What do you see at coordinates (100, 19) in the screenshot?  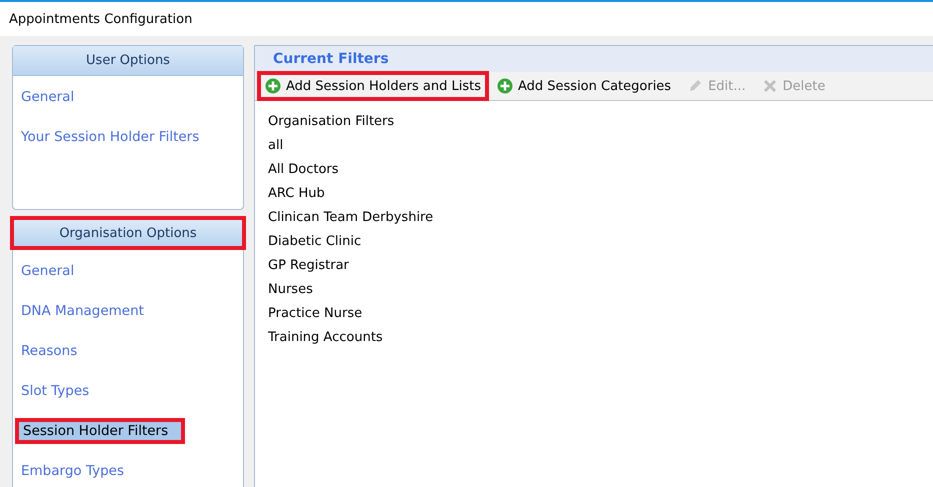 I see `window-title: Appointments Configuration` at bounding box center [100, 19].